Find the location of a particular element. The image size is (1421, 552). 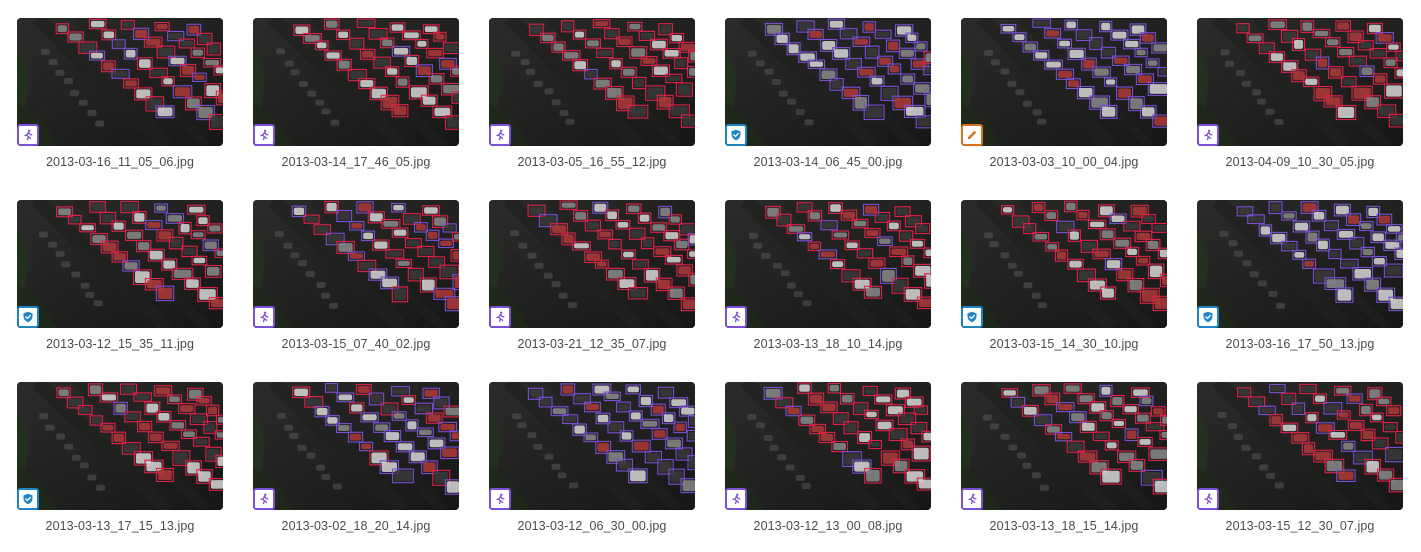

image-filename: 2013-03-13_18_10_14.jpg is located at coordinates (828, 344).